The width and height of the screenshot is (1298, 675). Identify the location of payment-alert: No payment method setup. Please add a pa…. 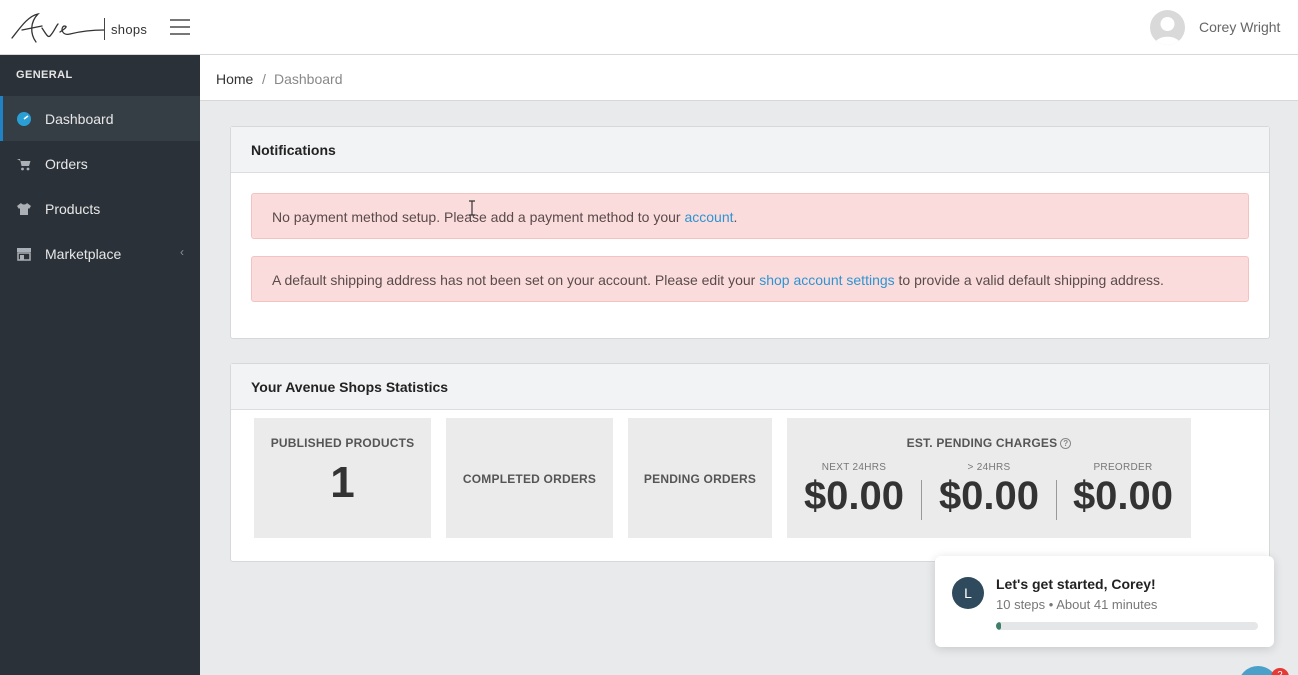
(750, 216).